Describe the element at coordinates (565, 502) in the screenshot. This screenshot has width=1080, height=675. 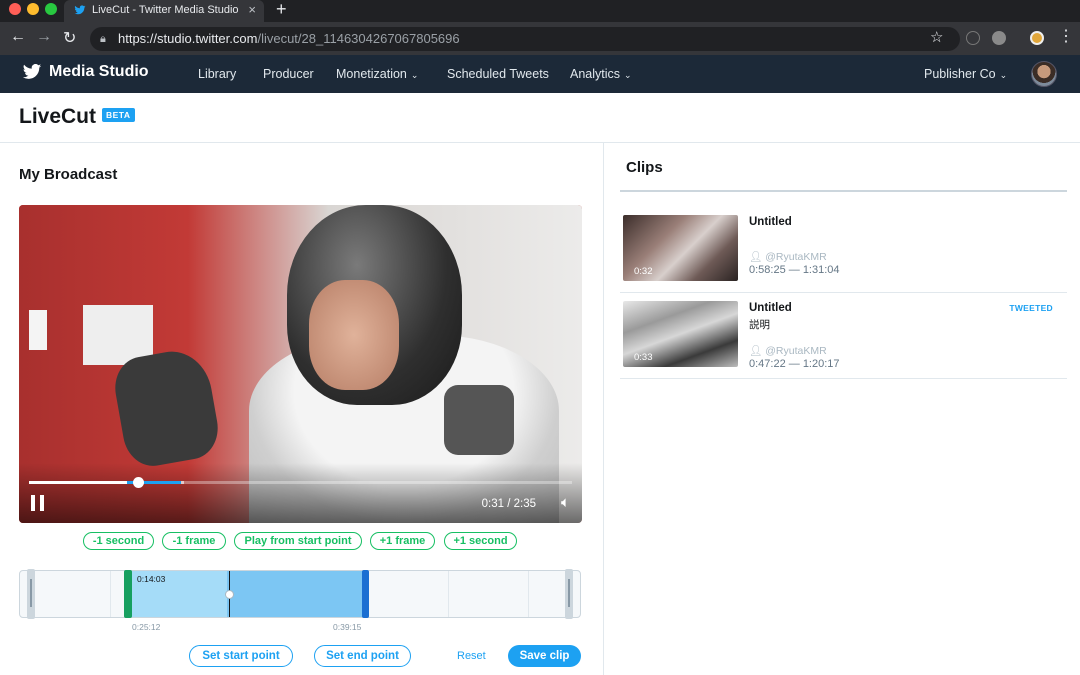
I see `volume-icon: 🔈︎` at that location.